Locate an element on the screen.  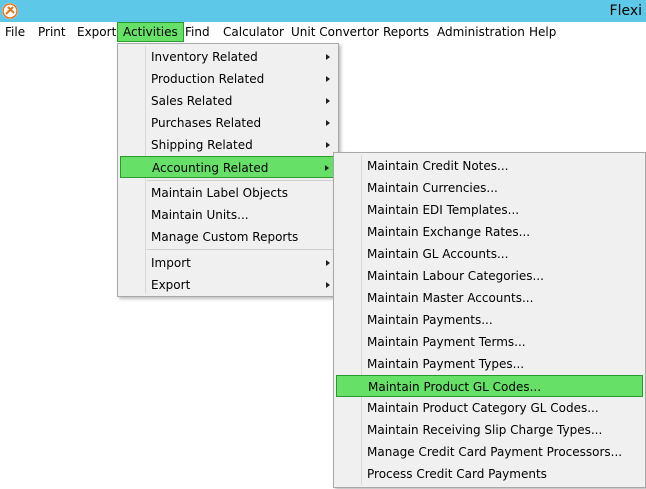
menu-print: Print is located at coordinates (52, 32).